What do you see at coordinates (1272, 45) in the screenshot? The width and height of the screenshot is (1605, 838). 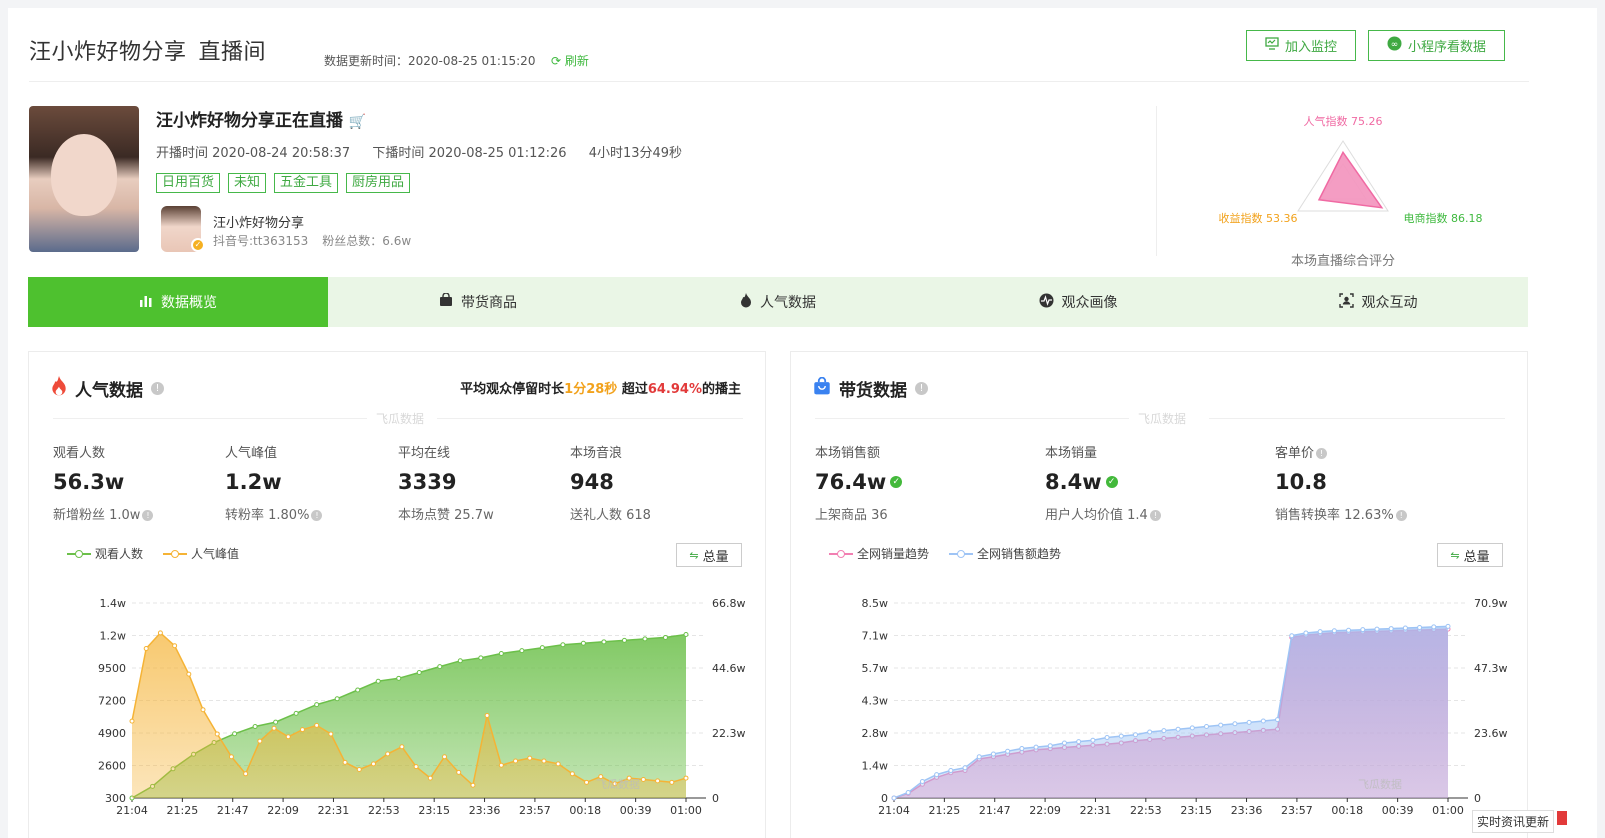 I see `monitor-icon` at bounding box center [1272, 45].